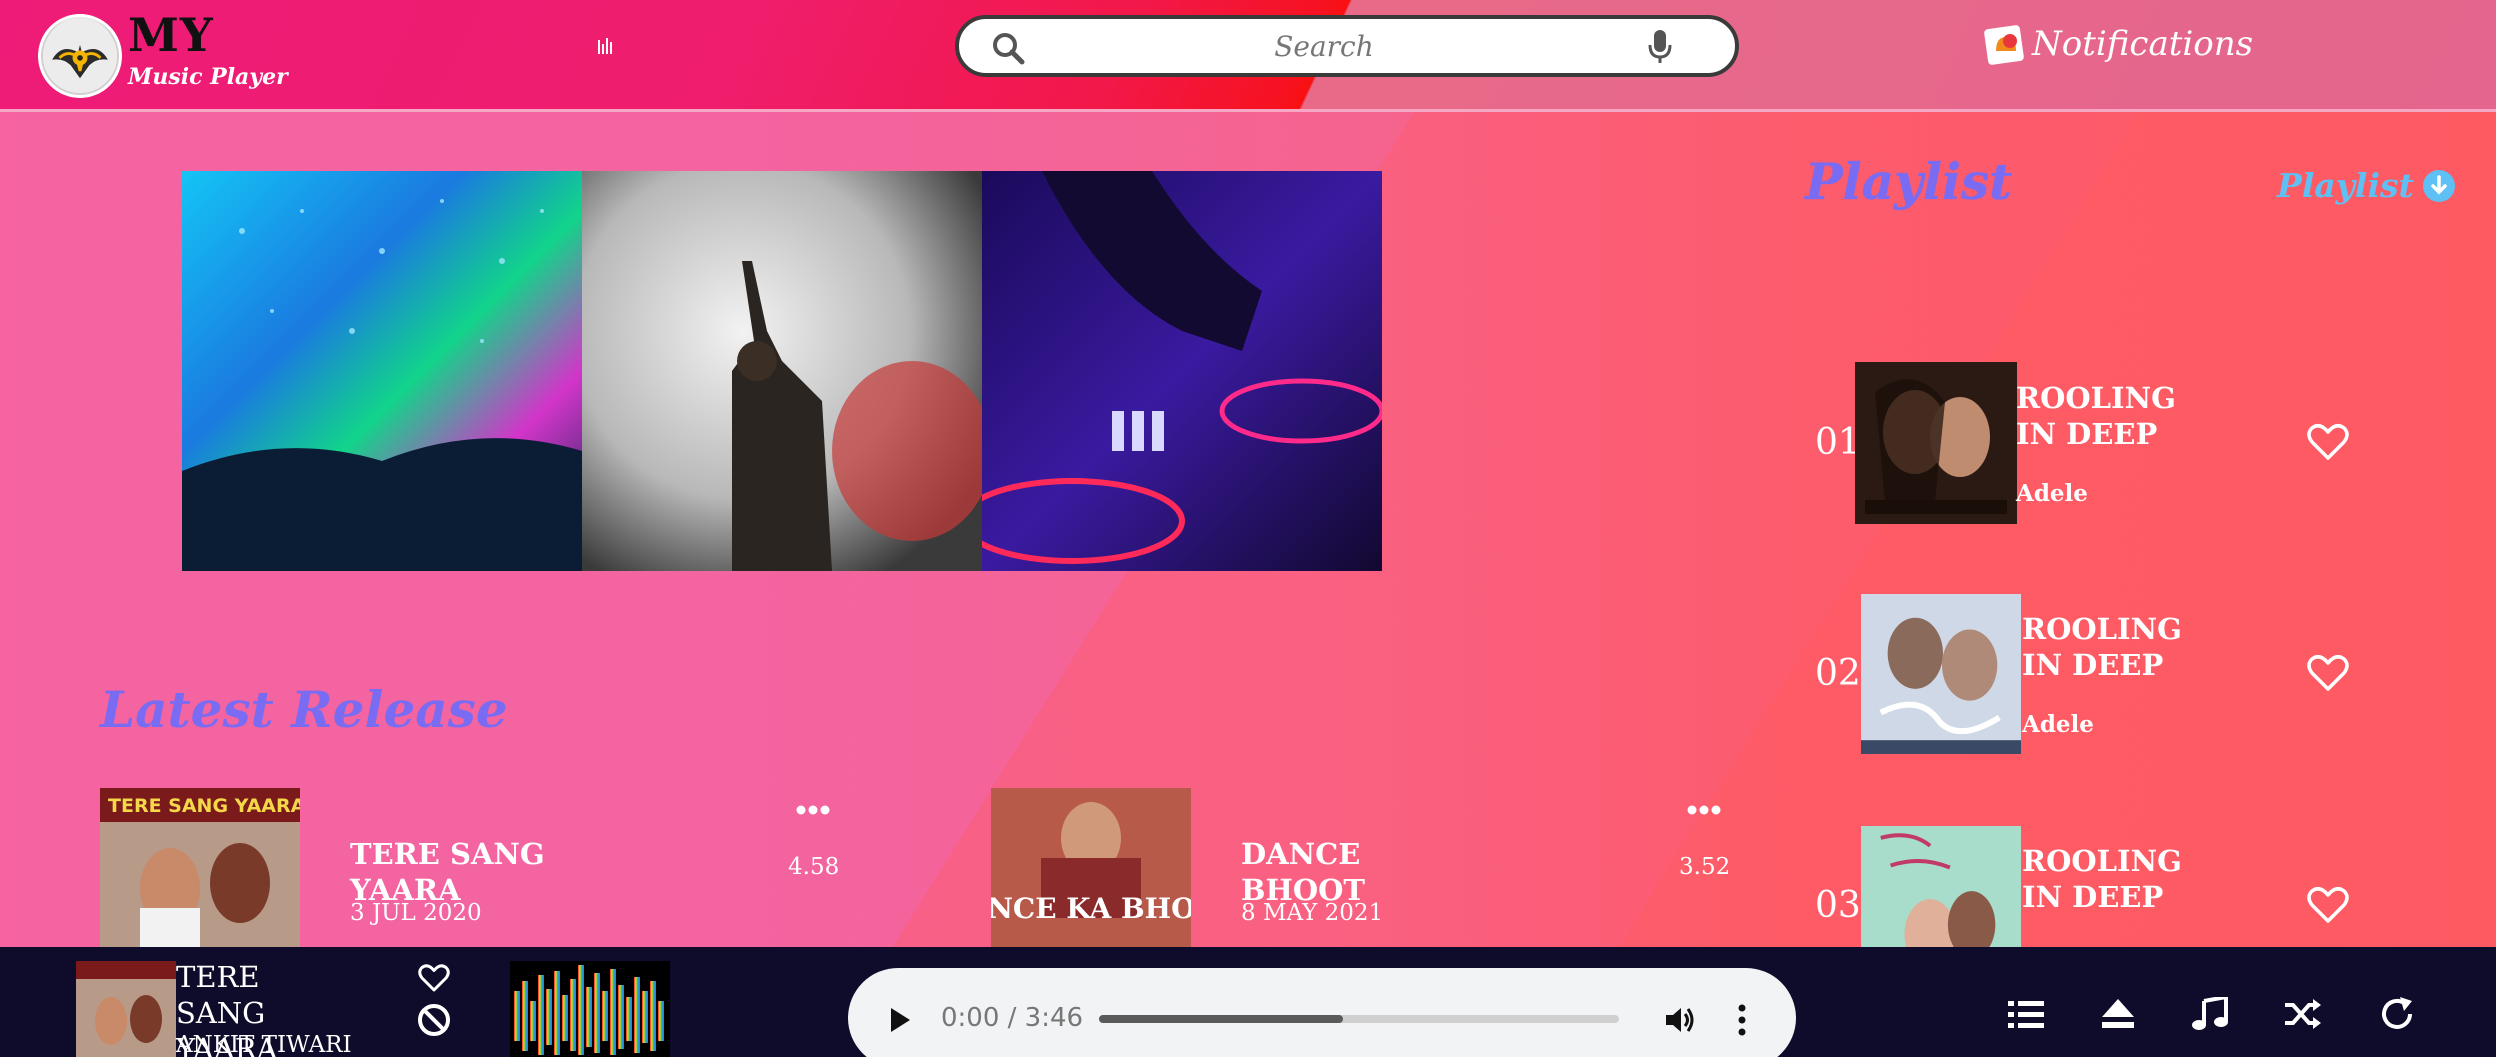 The height and width of the screenshot is (1057, 2496). I want to click on release-cover-text: TERE SANG YAARA, so click(204, 806).